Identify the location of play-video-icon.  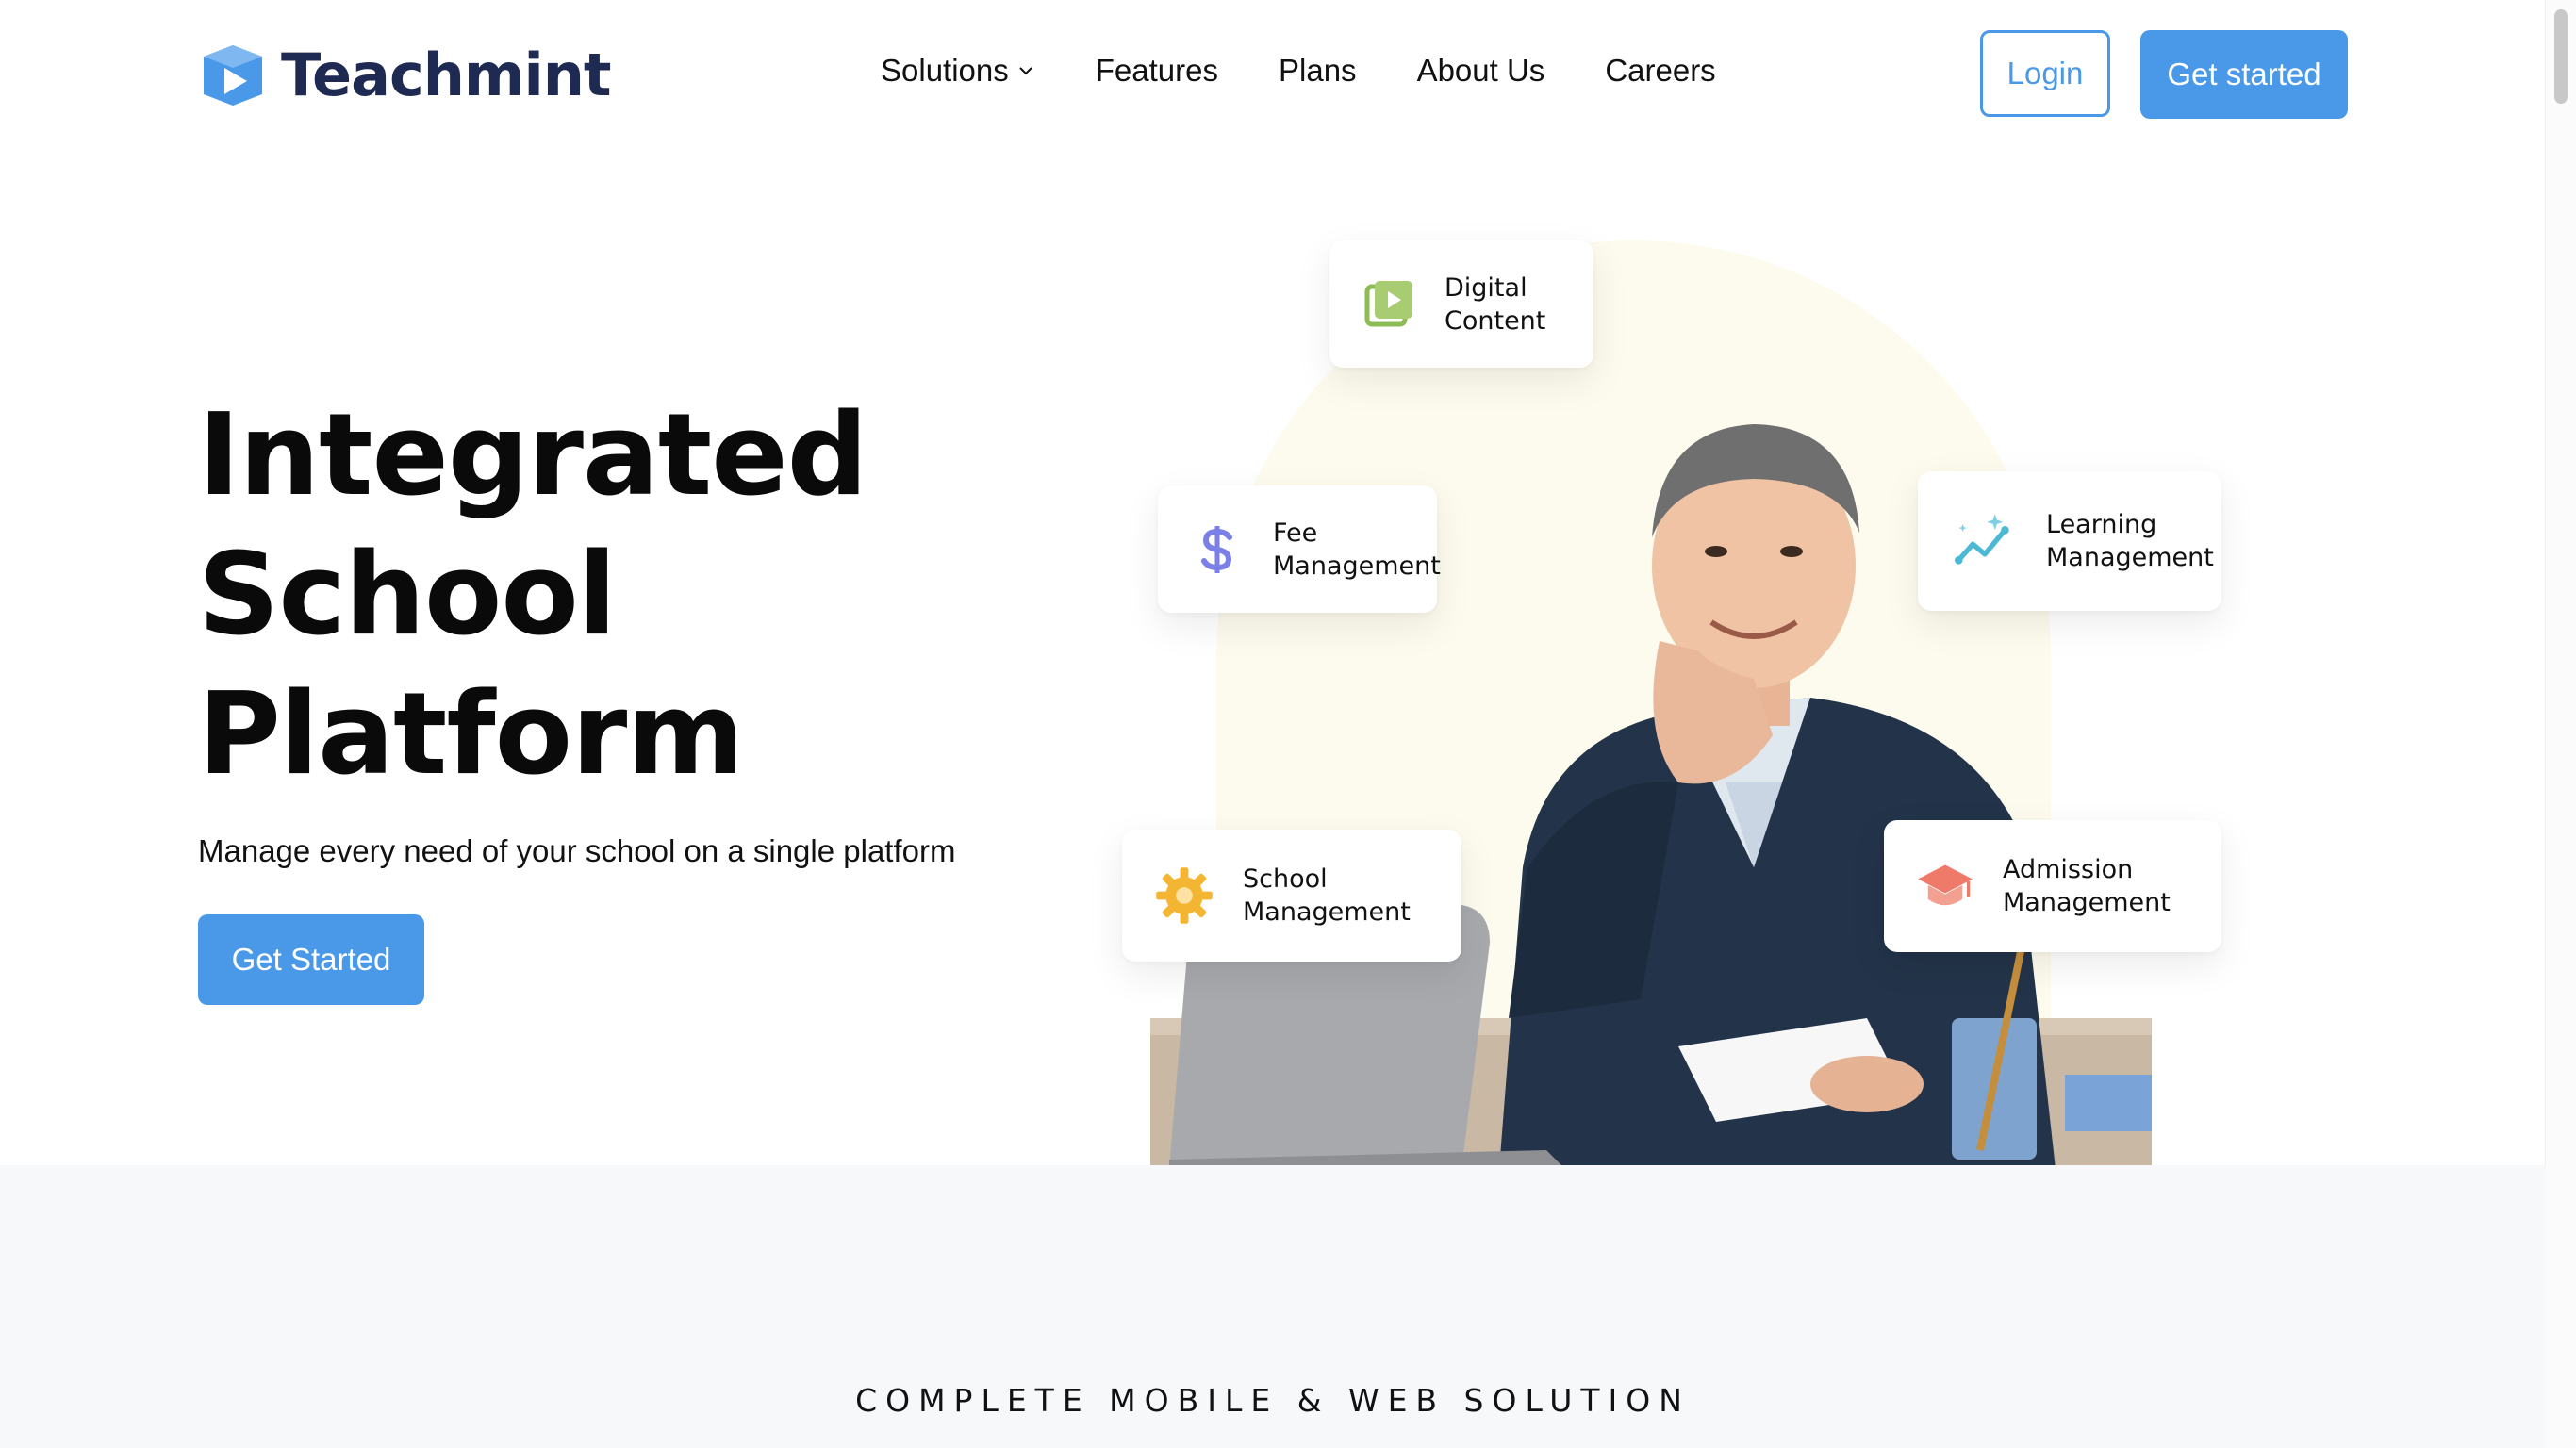
(1388, 303).